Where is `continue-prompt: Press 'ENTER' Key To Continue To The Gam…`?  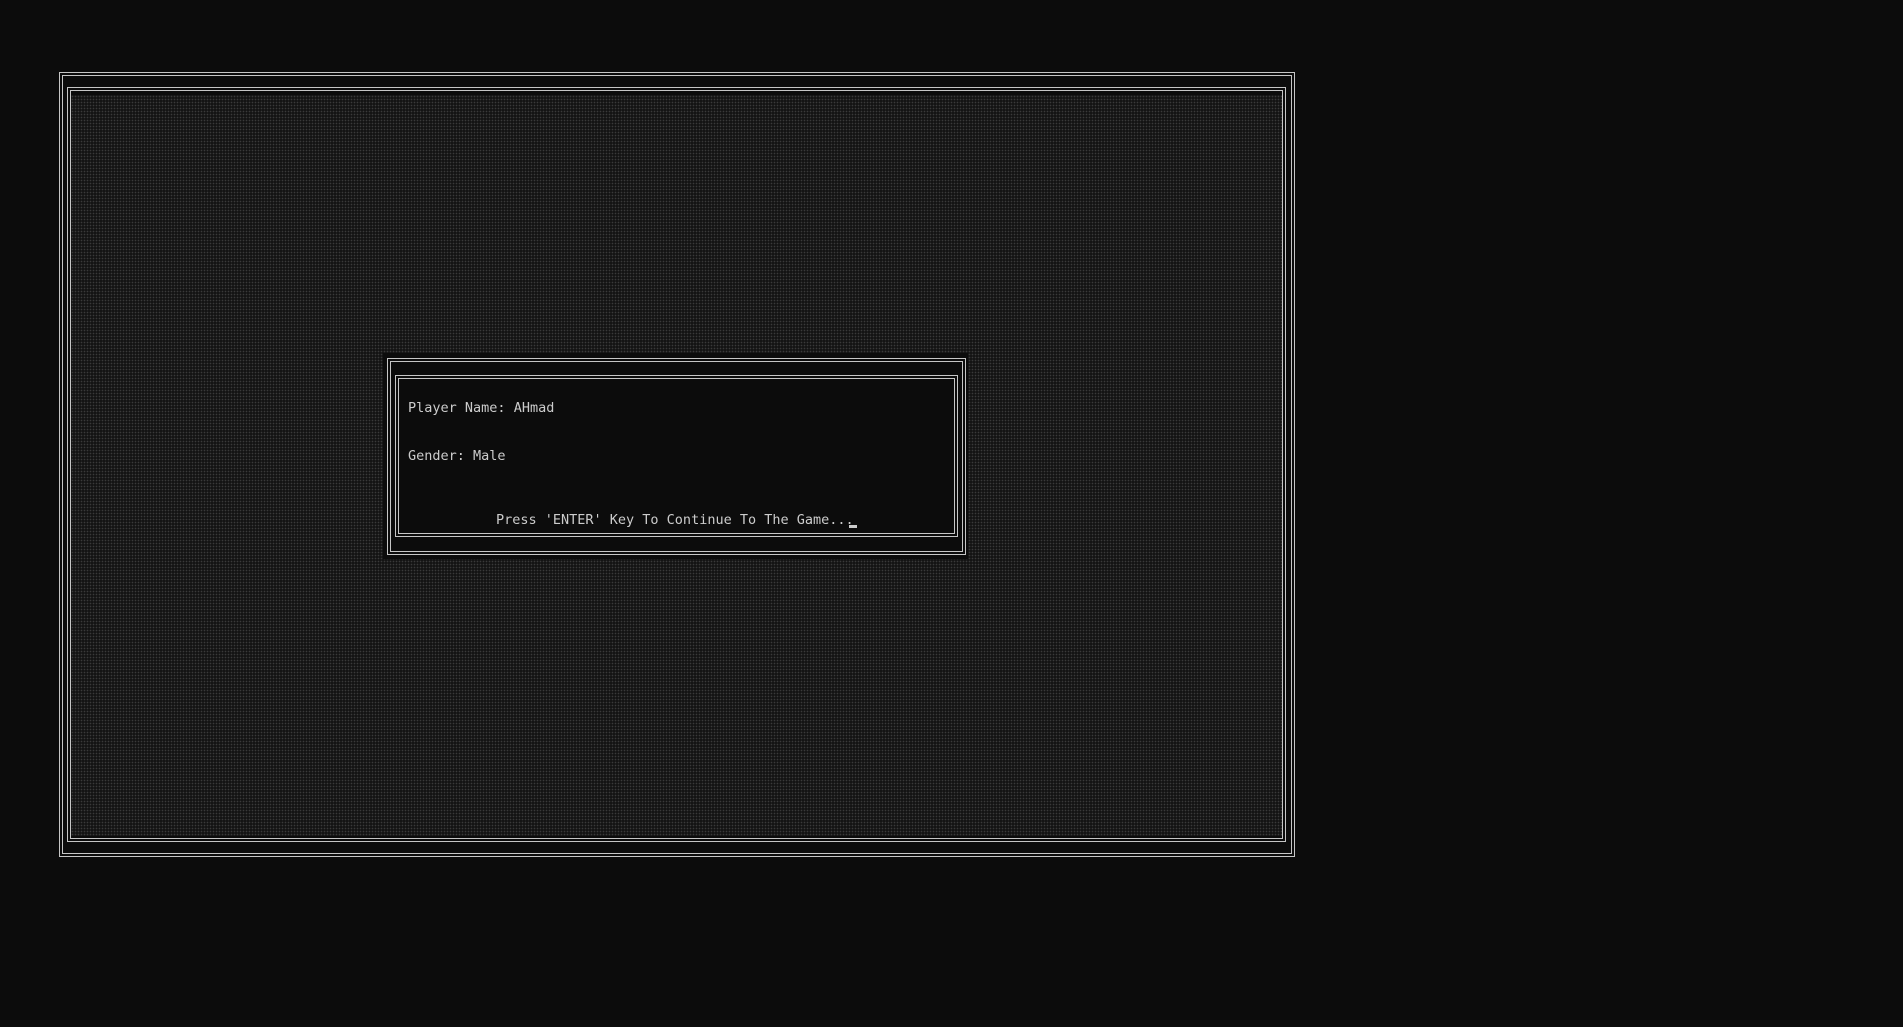 continue-prompt: Press 'ENTER' Key To Continue To The Gam… is located at coordinates (675, 520).